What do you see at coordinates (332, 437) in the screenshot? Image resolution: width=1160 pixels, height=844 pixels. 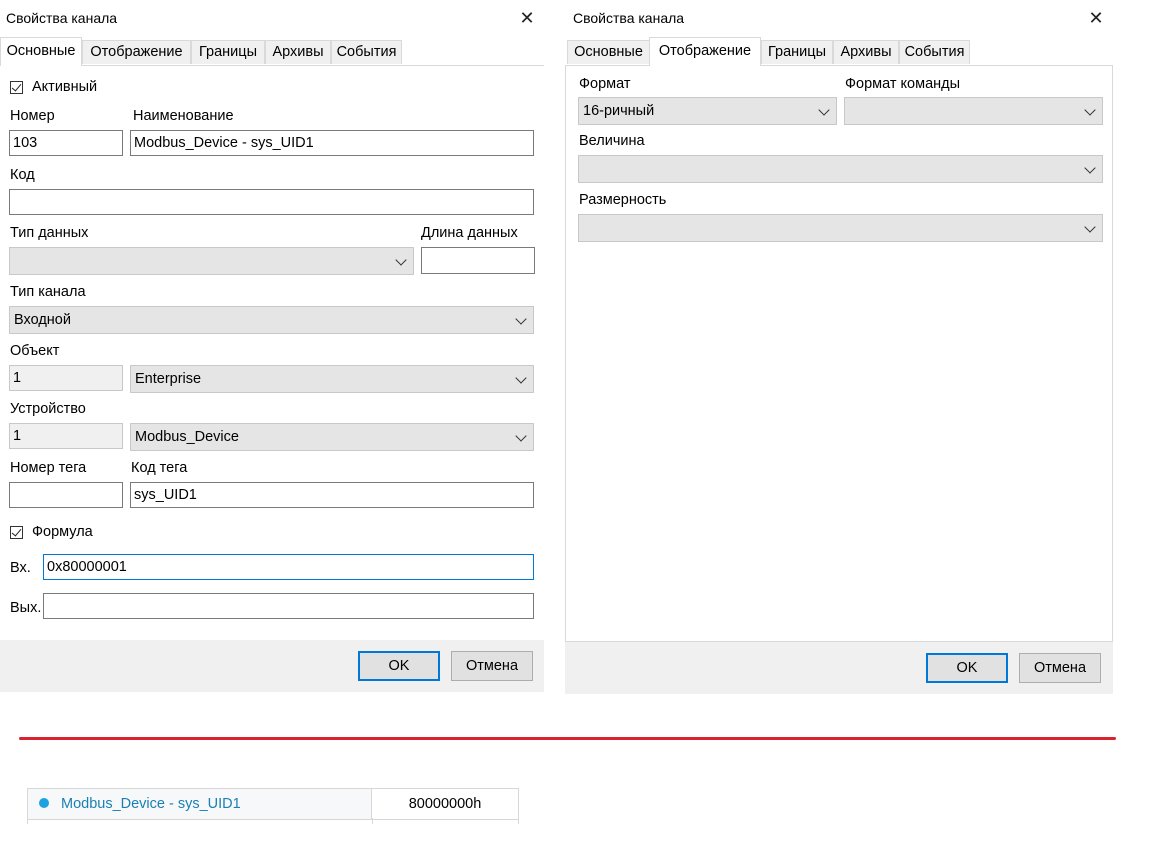 I see `device-select: Modbus_Device` at bounding box center [332, 437].